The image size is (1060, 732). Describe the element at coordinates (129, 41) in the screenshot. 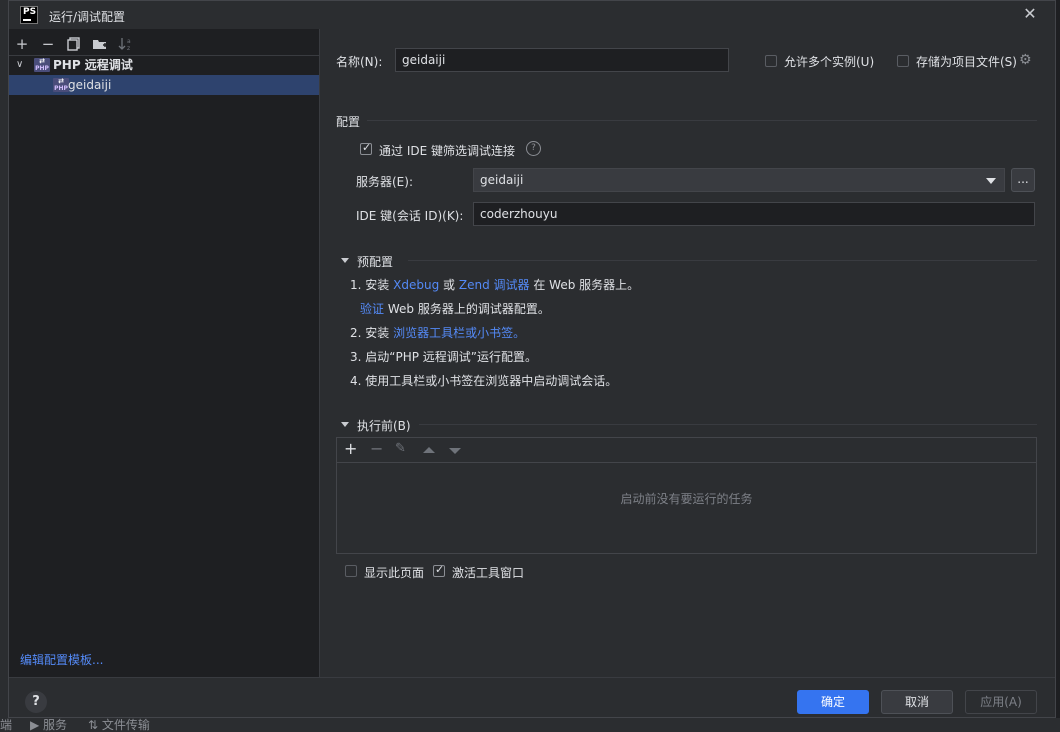

I see `svg-text: a` at that location.